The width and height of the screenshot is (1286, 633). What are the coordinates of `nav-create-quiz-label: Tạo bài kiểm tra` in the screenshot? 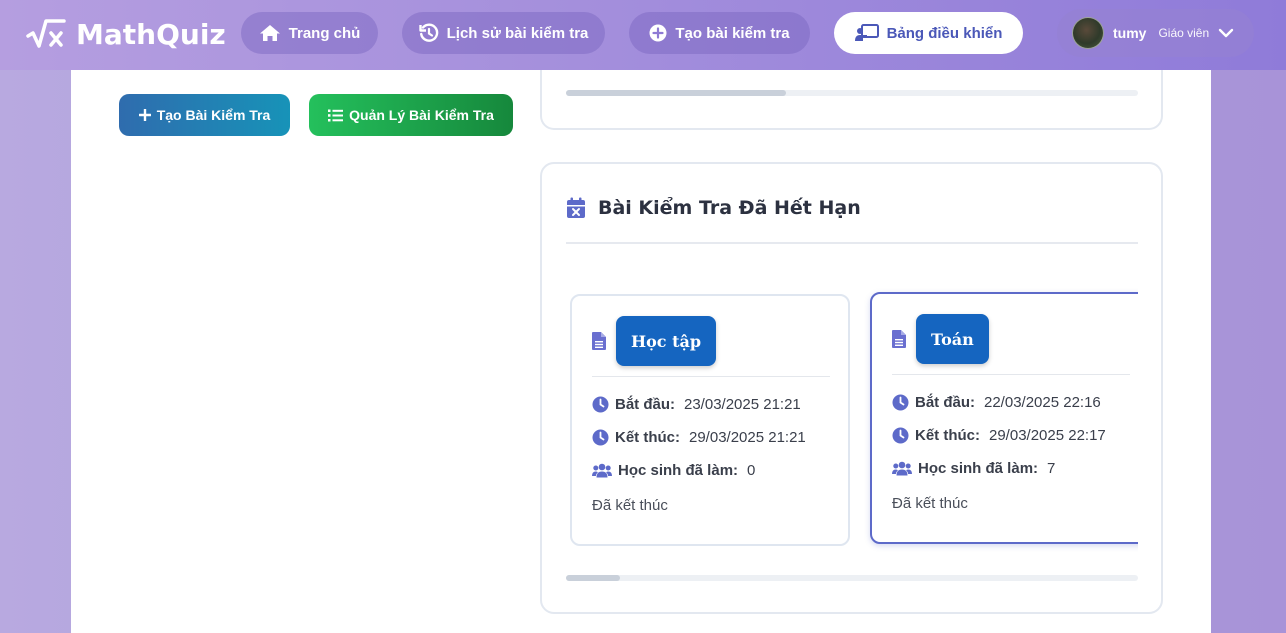 It's located at (732, 33).